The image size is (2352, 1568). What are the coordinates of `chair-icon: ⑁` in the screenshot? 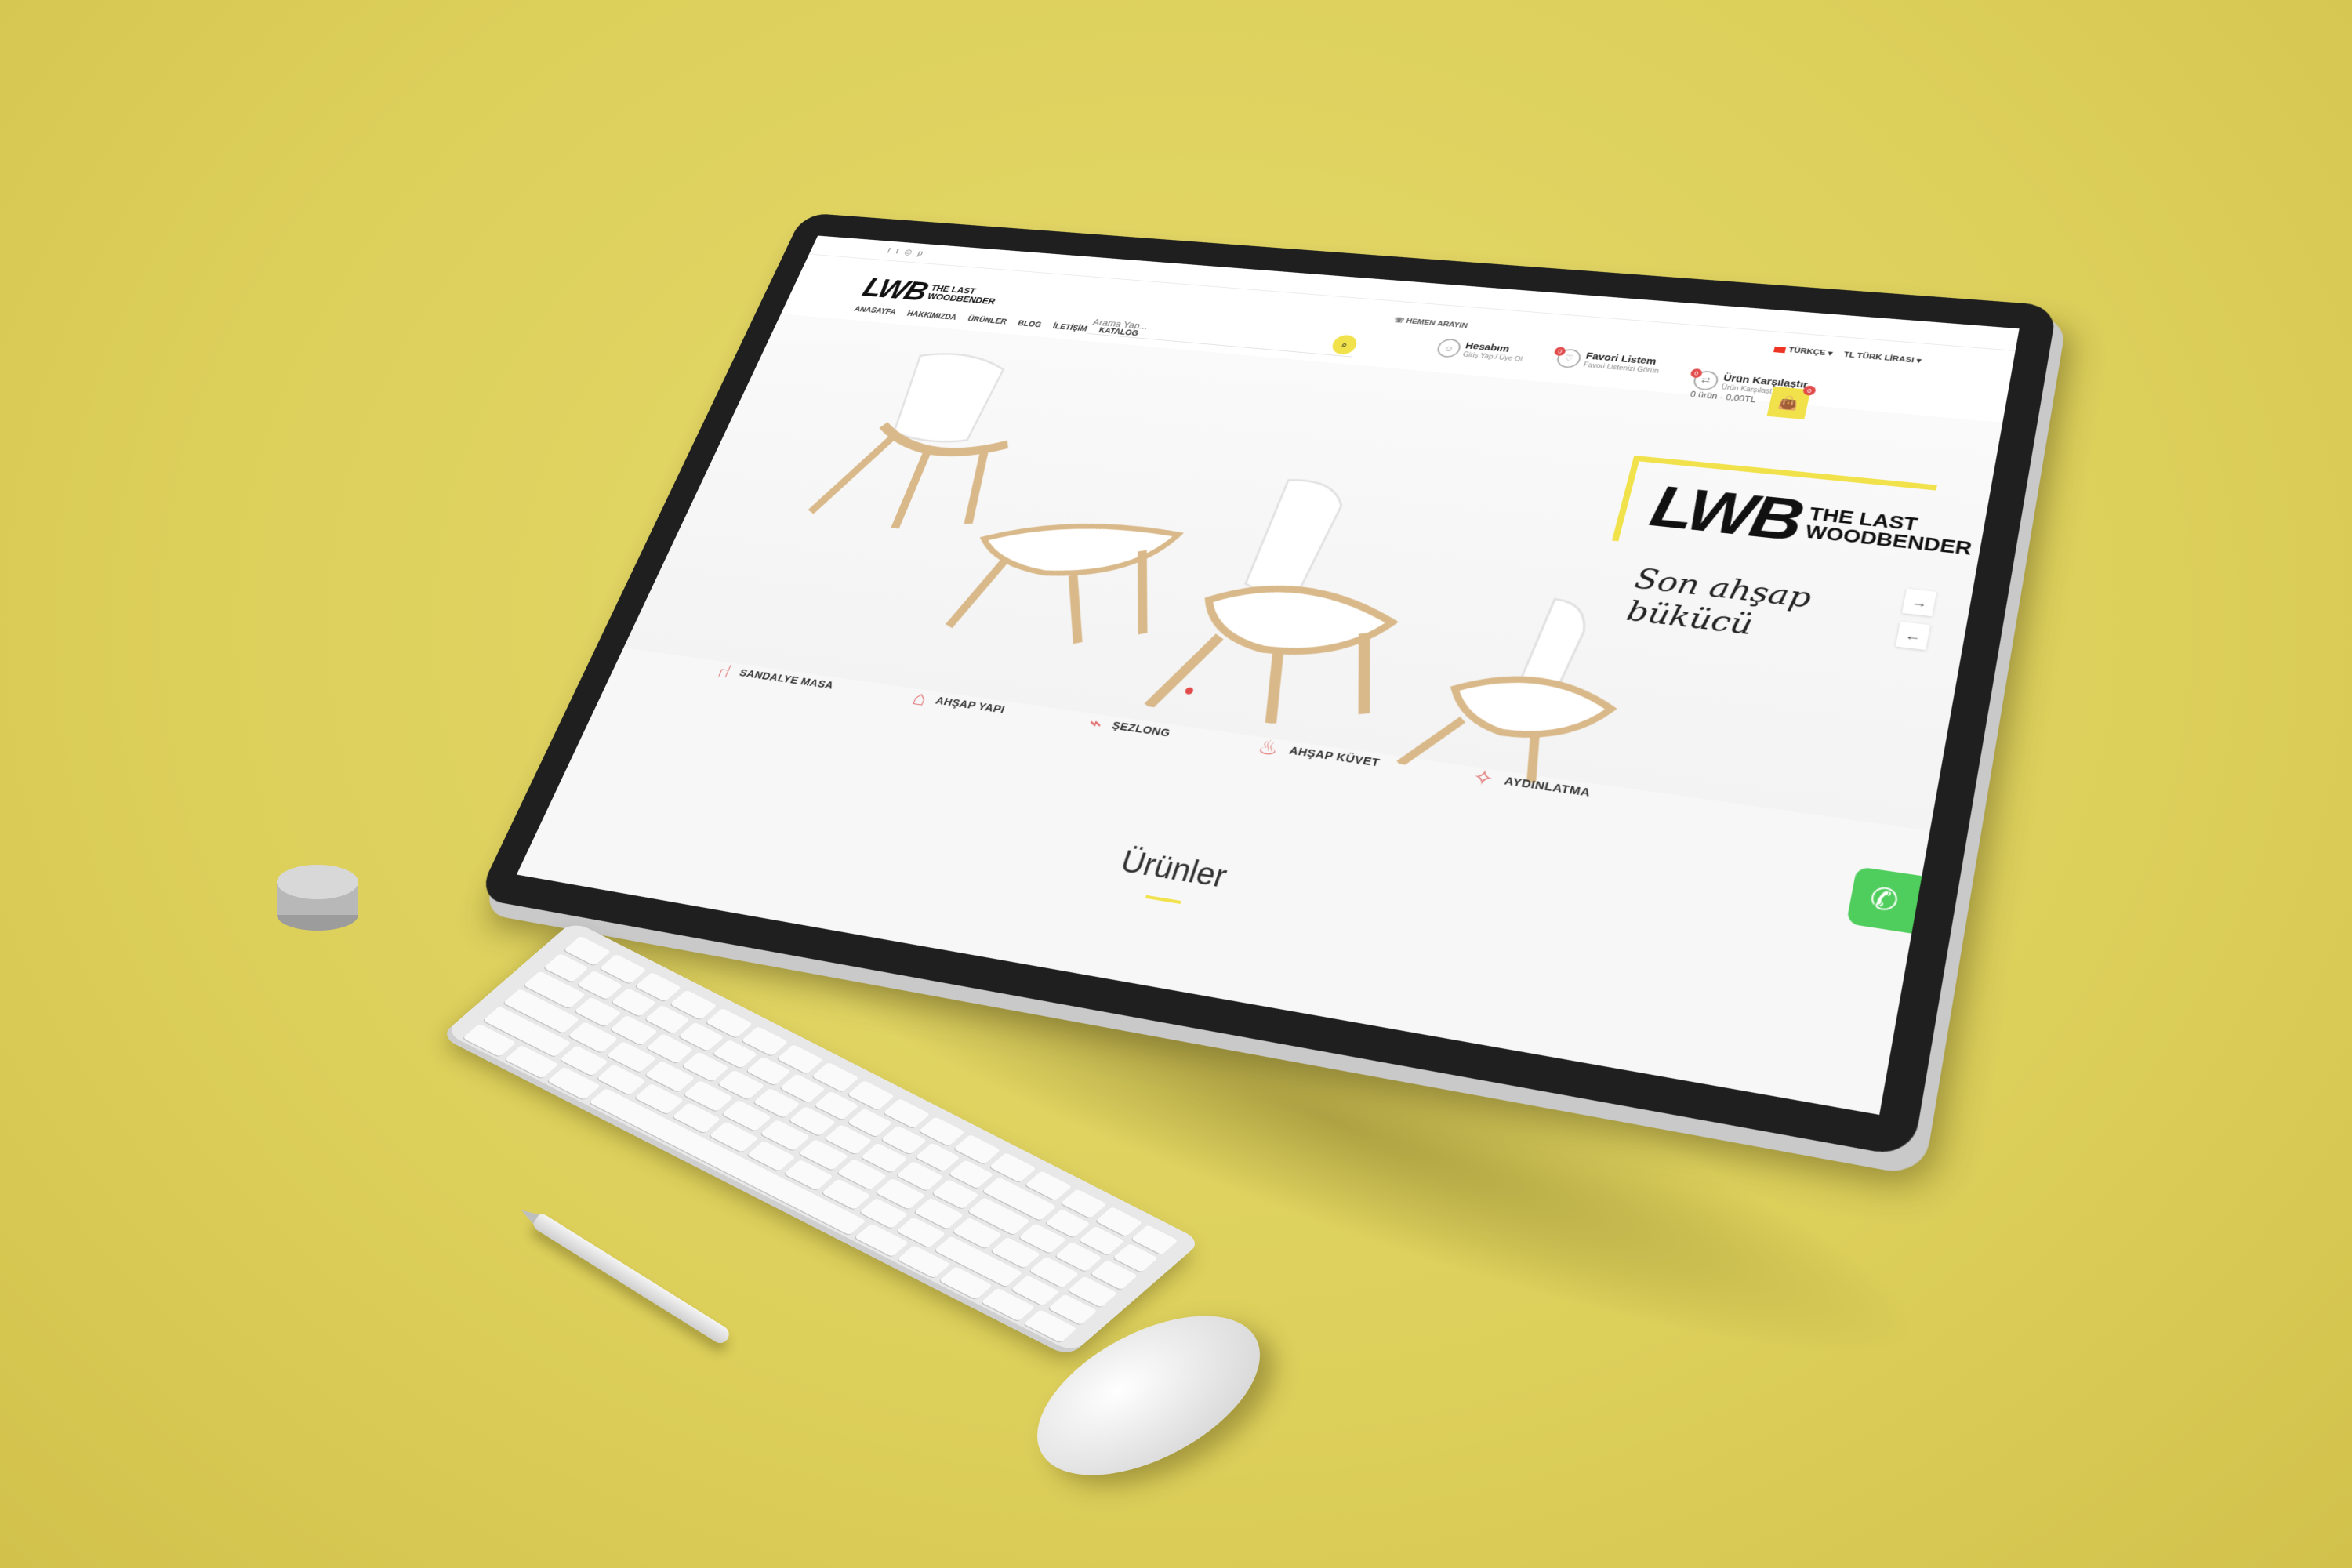 It's located at (724, 670).